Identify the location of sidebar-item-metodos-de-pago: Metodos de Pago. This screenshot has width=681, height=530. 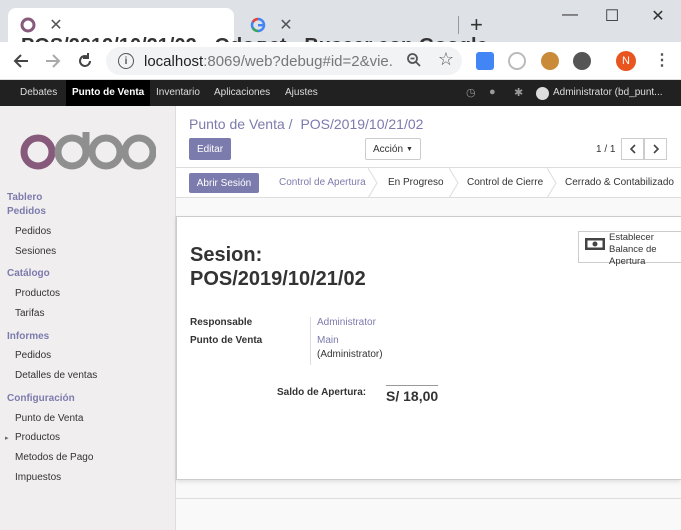
(54, 457).